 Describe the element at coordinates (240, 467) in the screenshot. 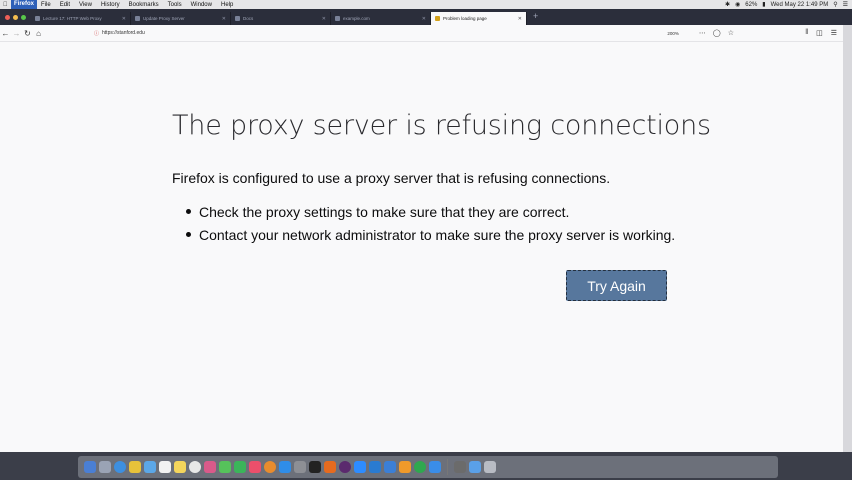

I see `facetime-icon` at that location.